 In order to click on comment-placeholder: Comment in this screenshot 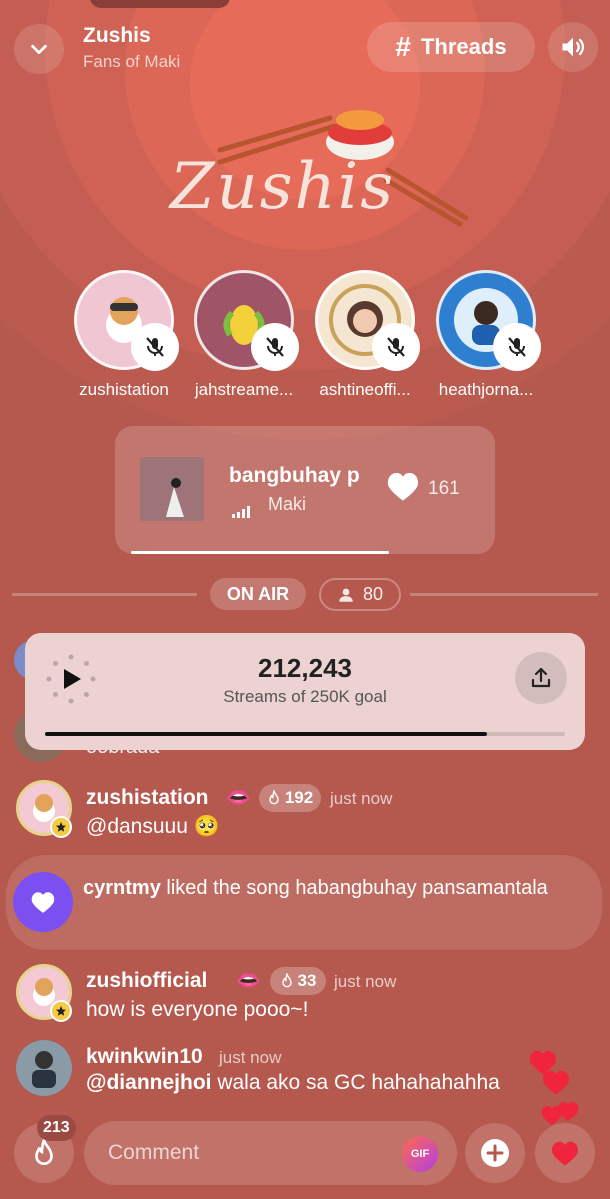, I will do `click(154, 1152)`.